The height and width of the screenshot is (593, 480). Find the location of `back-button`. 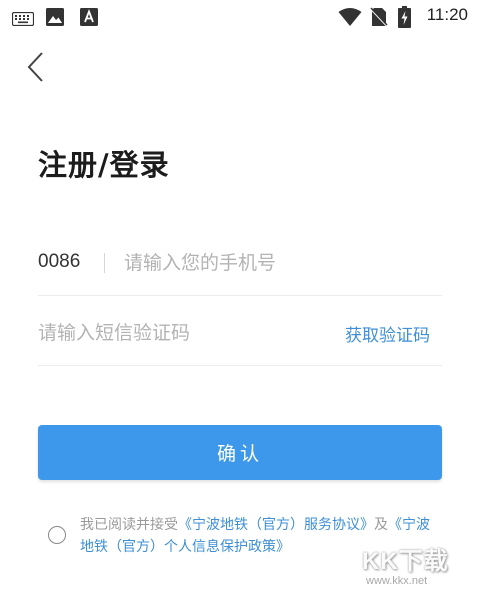

back-button is located at coordinates (37, 67).